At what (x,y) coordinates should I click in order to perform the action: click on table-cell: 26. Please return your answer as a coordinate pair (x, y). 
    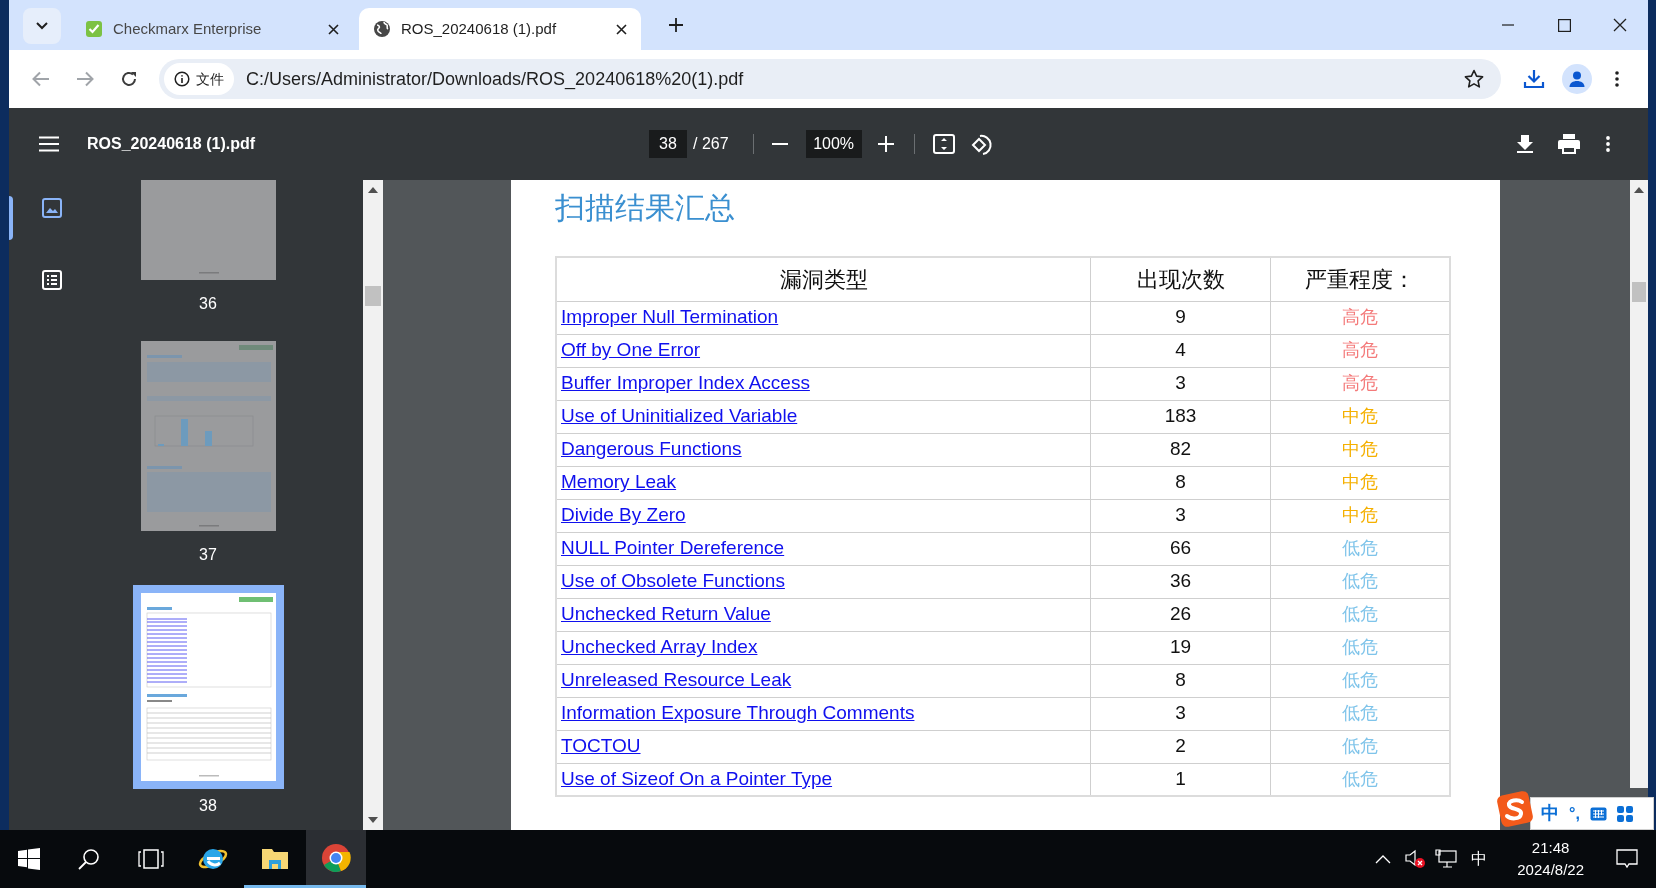
    Looking at the image, I should click on (1180, 614).